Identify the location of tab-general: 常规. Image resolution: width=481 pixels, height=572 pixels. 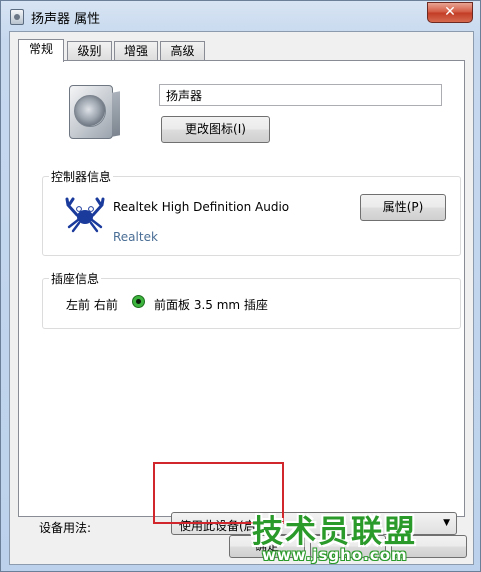
(41, 50).